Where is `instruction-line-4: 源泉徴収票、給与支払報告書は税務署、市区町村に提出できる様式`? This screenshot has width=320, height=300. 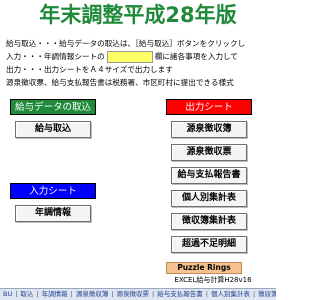
instruction-line-4: 源泉徴収票、給与支払報告書は税務署、市区町村に提出できる様式 is located at coordinates (120, 82).